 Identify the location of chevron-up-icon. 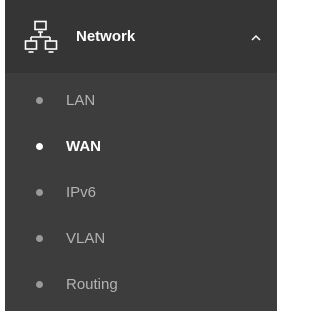
(256, 35).